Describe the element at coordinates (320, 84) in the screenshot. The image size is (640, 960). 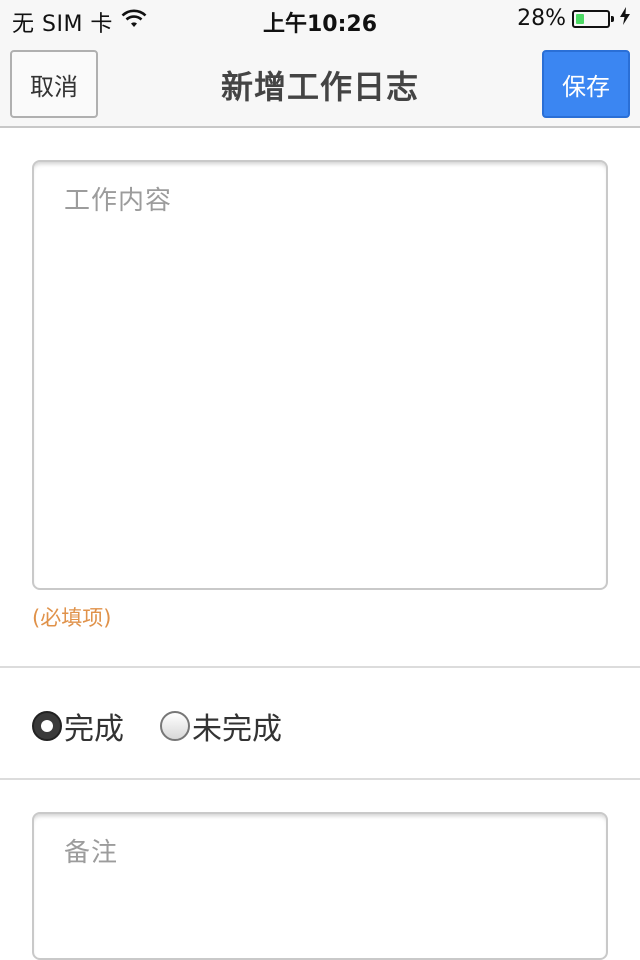
I see `nav-bar: 取消 新增工作日志 保存` at that location.